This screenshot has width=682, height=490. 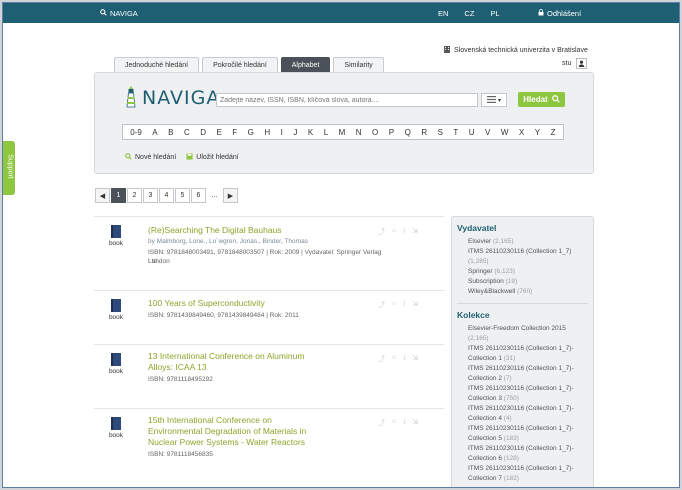 I want to click on alphabet-letter: D, so click(x=203, y=132).